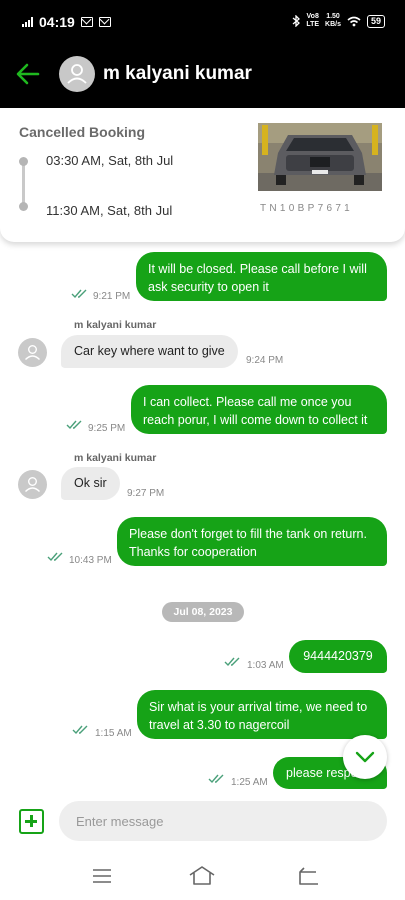 Image resolution: width=405 pixels, height=900 pixels. I want to click on plus-square-icon, so click(31, 821).